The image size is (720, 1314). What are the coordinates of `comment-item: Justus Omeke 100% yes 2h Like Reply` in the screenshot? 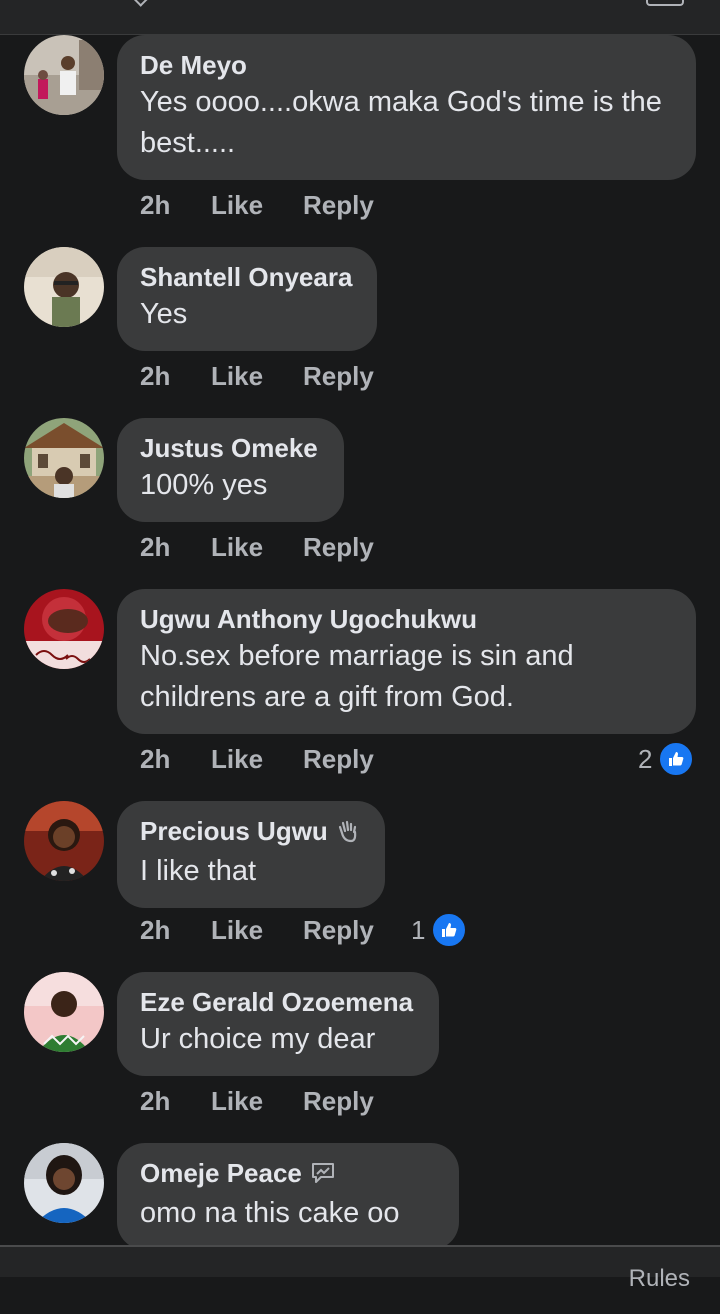 It's located at (360, 503).